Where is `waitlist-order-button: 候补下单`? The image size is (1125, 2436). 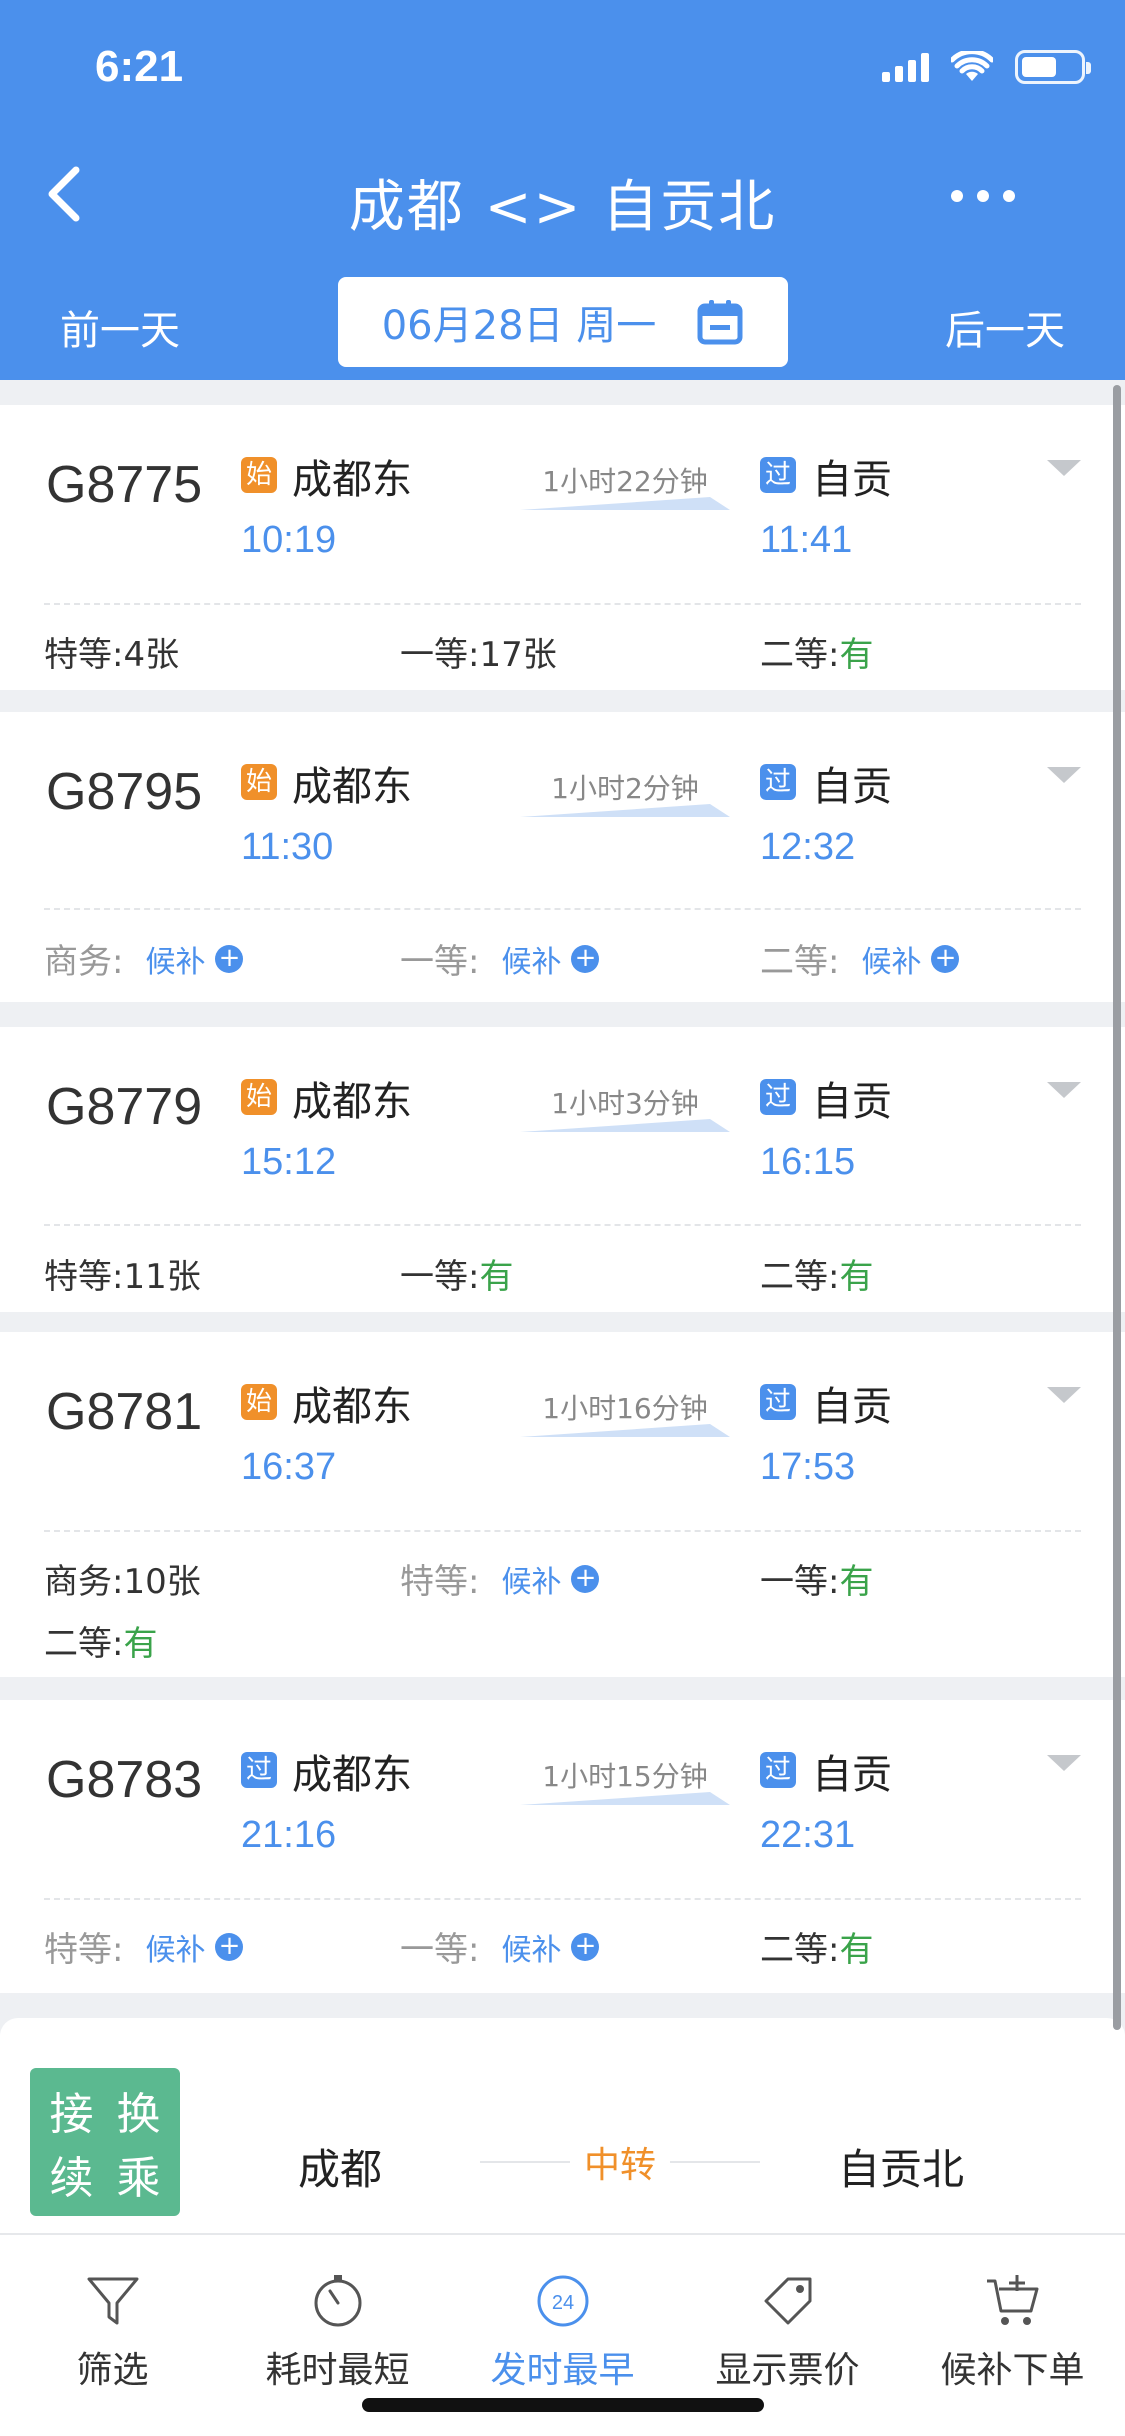
waitlist-order-button: 候补下单 is located at coordinates (1012, 2332).